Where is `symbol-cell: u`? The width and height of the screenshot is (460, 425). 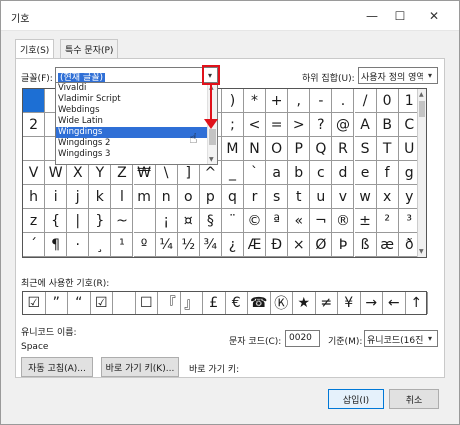 symbol-cell: u is located at coordinates (321, 197).